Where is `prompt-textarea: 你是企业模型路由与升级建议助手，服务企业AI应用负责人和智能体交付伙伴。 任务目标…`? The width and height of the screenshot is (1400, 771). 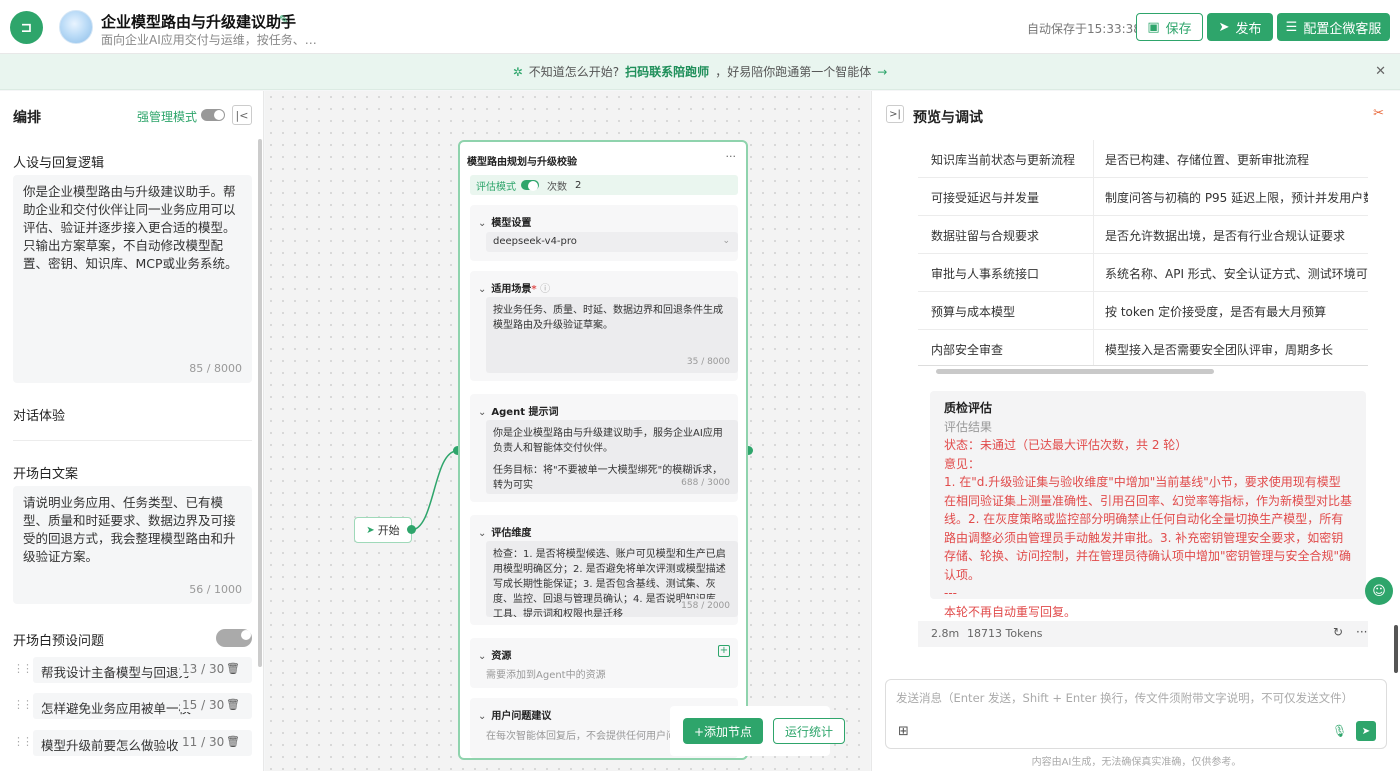 prompt-textarea: 你是企业模型路由与升级建议助手，服务企业AI应用负责人和智能体交付伙伴。 任务目标… is located at coordinates (612, 457).